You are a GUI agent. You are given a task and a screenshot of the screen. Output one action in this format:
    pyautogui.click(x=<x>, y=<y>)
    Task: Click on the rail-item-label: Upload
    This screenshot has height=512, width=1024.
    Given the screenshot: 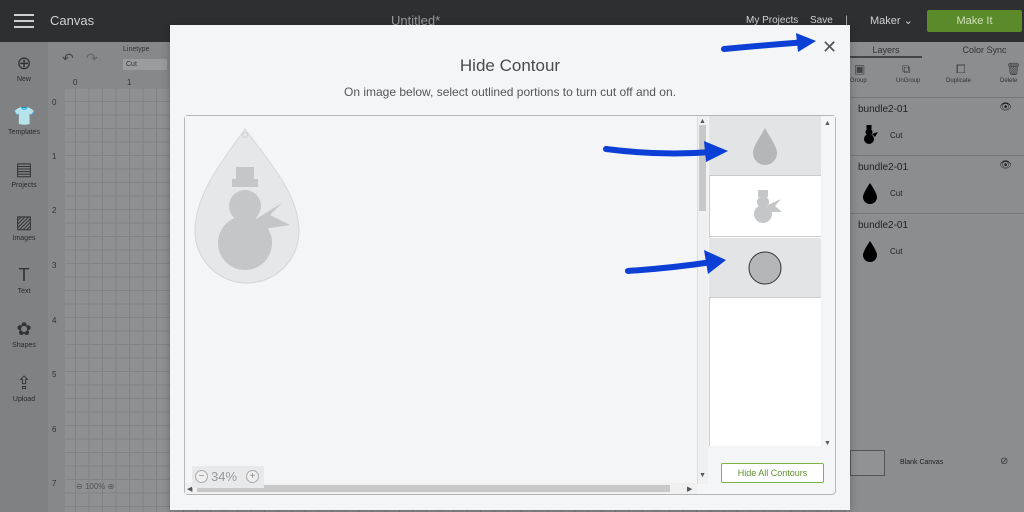 What is the action you would take?
    pyautogui.click(x=24, y=399)
    